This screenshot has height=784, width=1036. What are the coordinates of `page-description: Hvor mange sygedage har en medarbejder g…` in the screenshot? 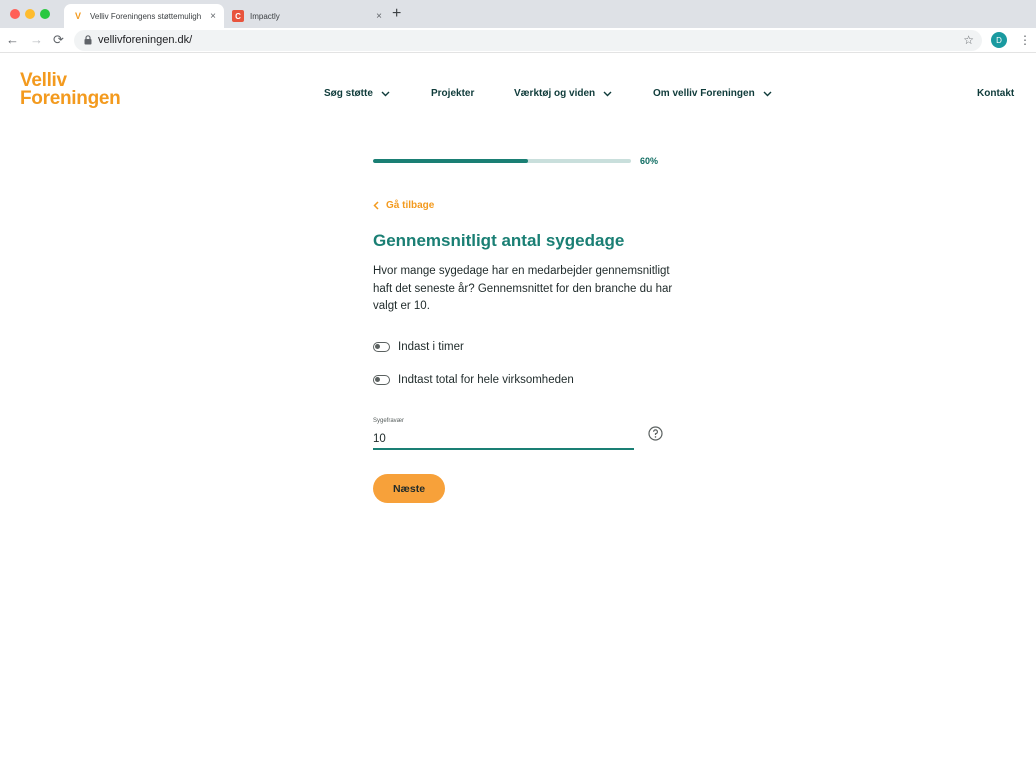 It's located at (523, 288).